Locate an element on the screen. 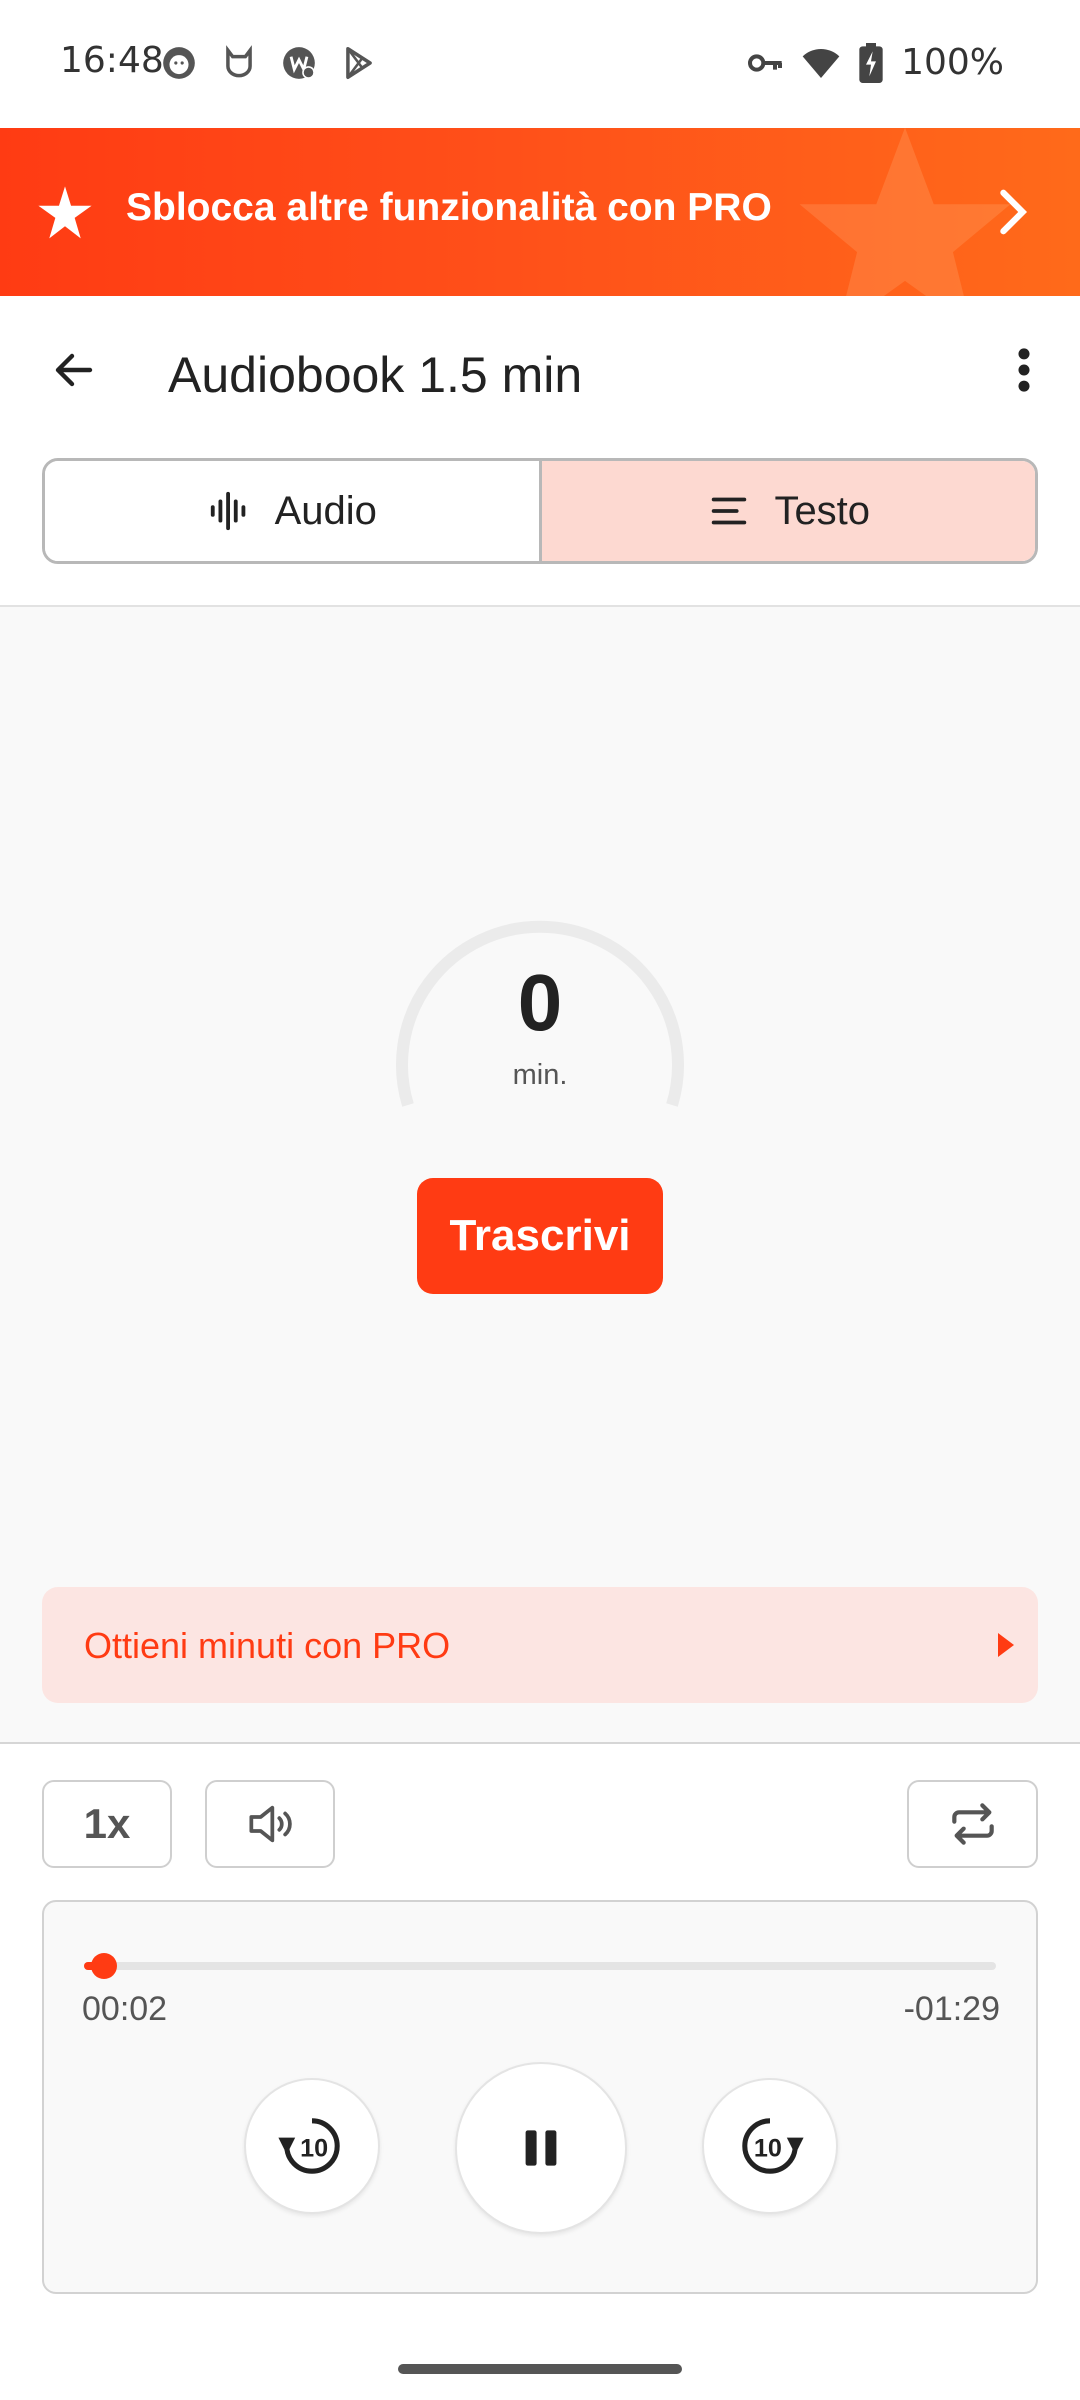 The height and width of the screenshot is (2400, 1080). divider is located at coordinates (540, 1743).